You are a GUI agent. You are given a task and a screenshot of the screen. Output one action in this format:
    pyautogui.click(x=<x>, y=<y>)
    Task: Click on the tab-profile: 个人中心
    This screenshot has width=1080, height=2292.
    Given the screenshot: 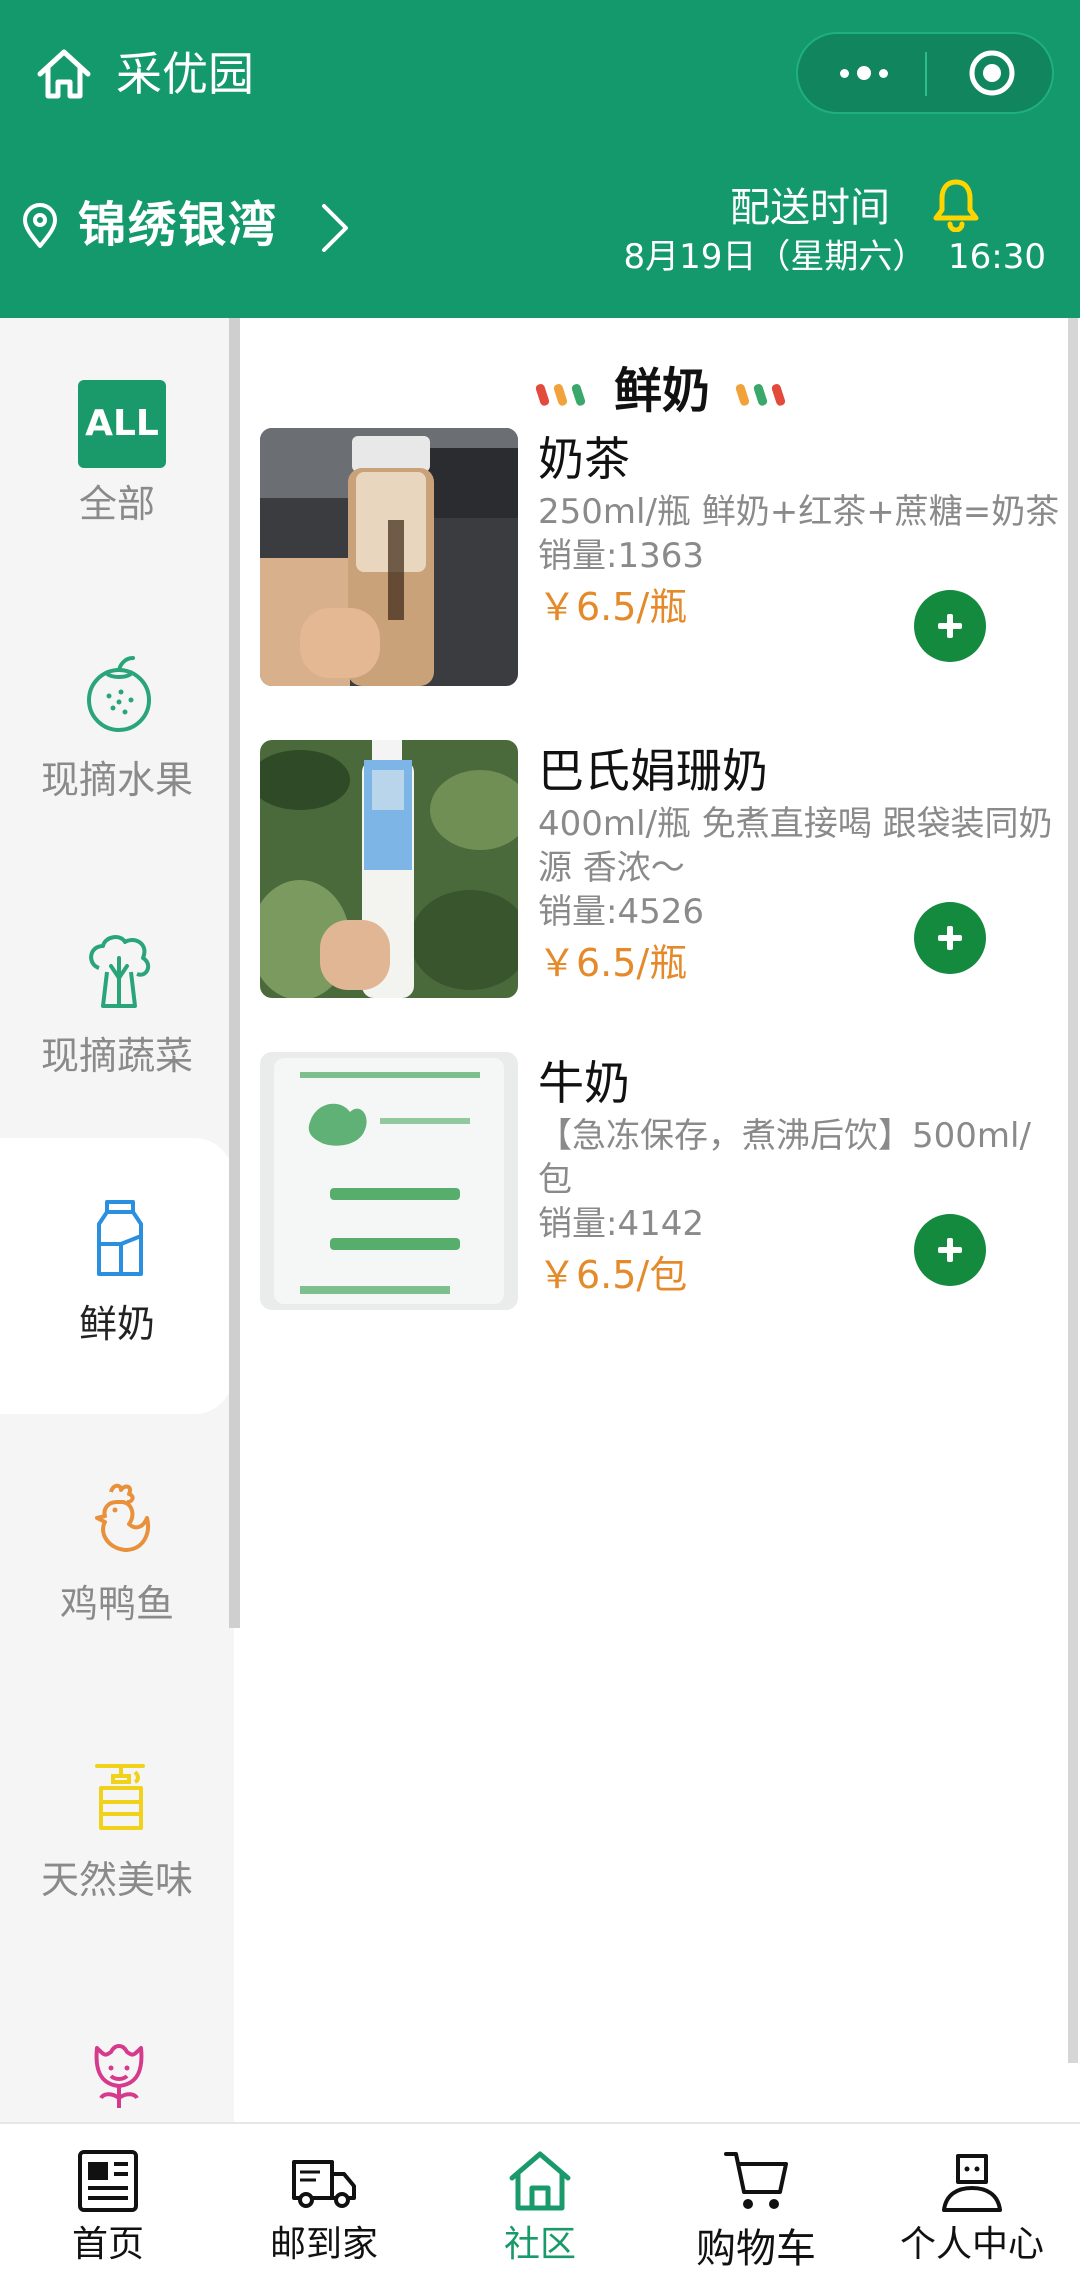 What is the action you would take?
    pyautogui.click(x=972, y=2208)
    